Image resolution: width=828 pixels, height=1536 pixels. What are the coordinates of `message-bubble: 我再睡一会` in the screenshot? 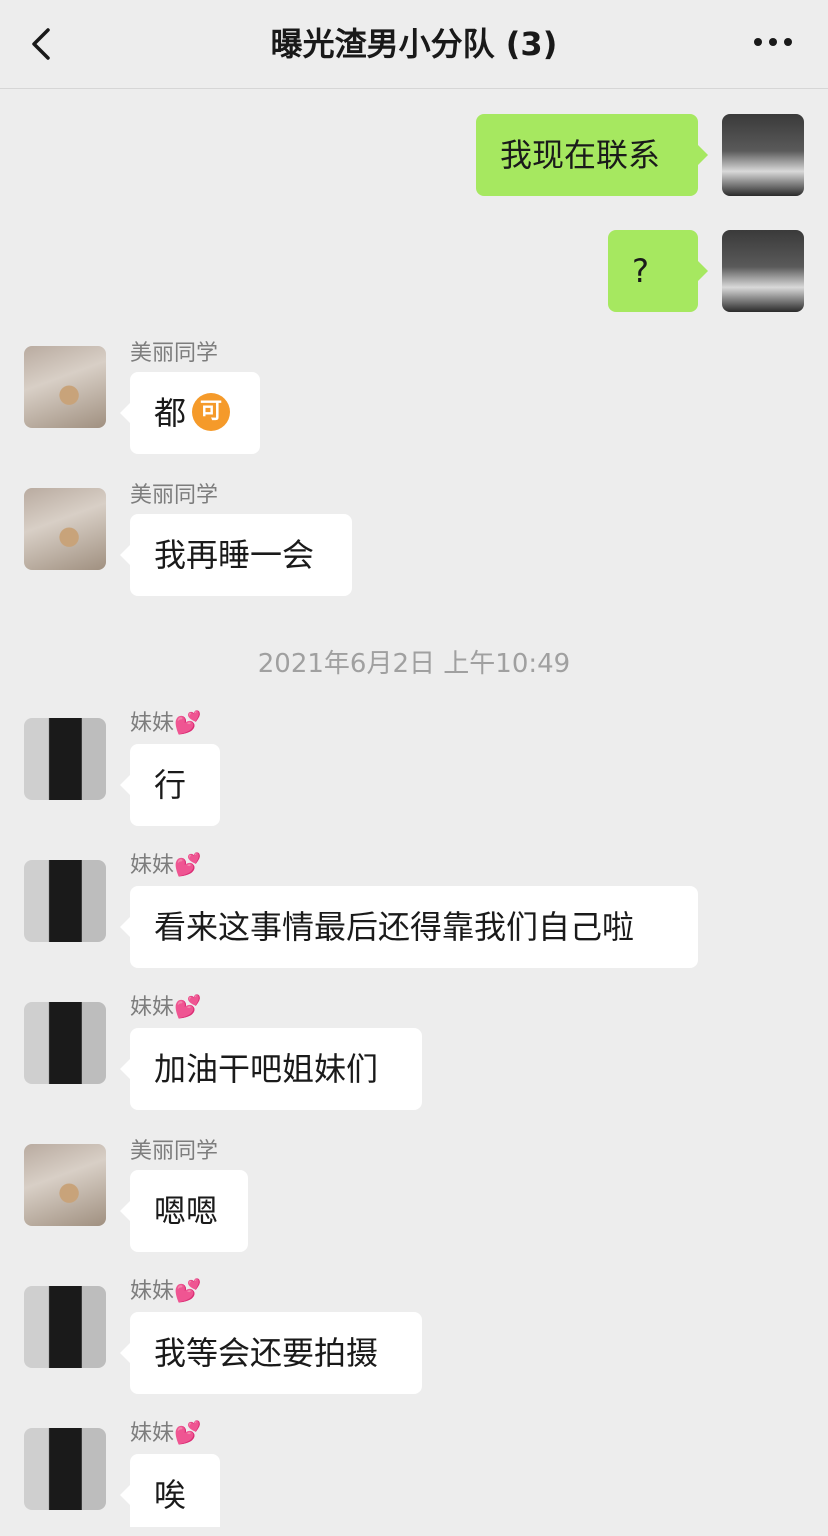 It's located at (236, 555).